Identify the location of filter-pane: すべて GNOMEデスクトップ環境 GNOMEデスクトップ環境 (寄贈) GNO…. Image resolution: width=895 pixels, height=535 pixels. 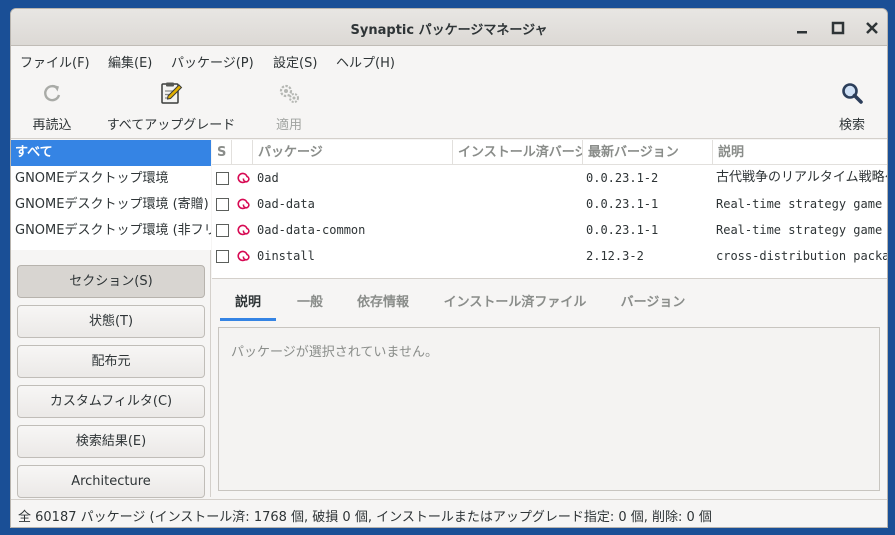
(111, 319).